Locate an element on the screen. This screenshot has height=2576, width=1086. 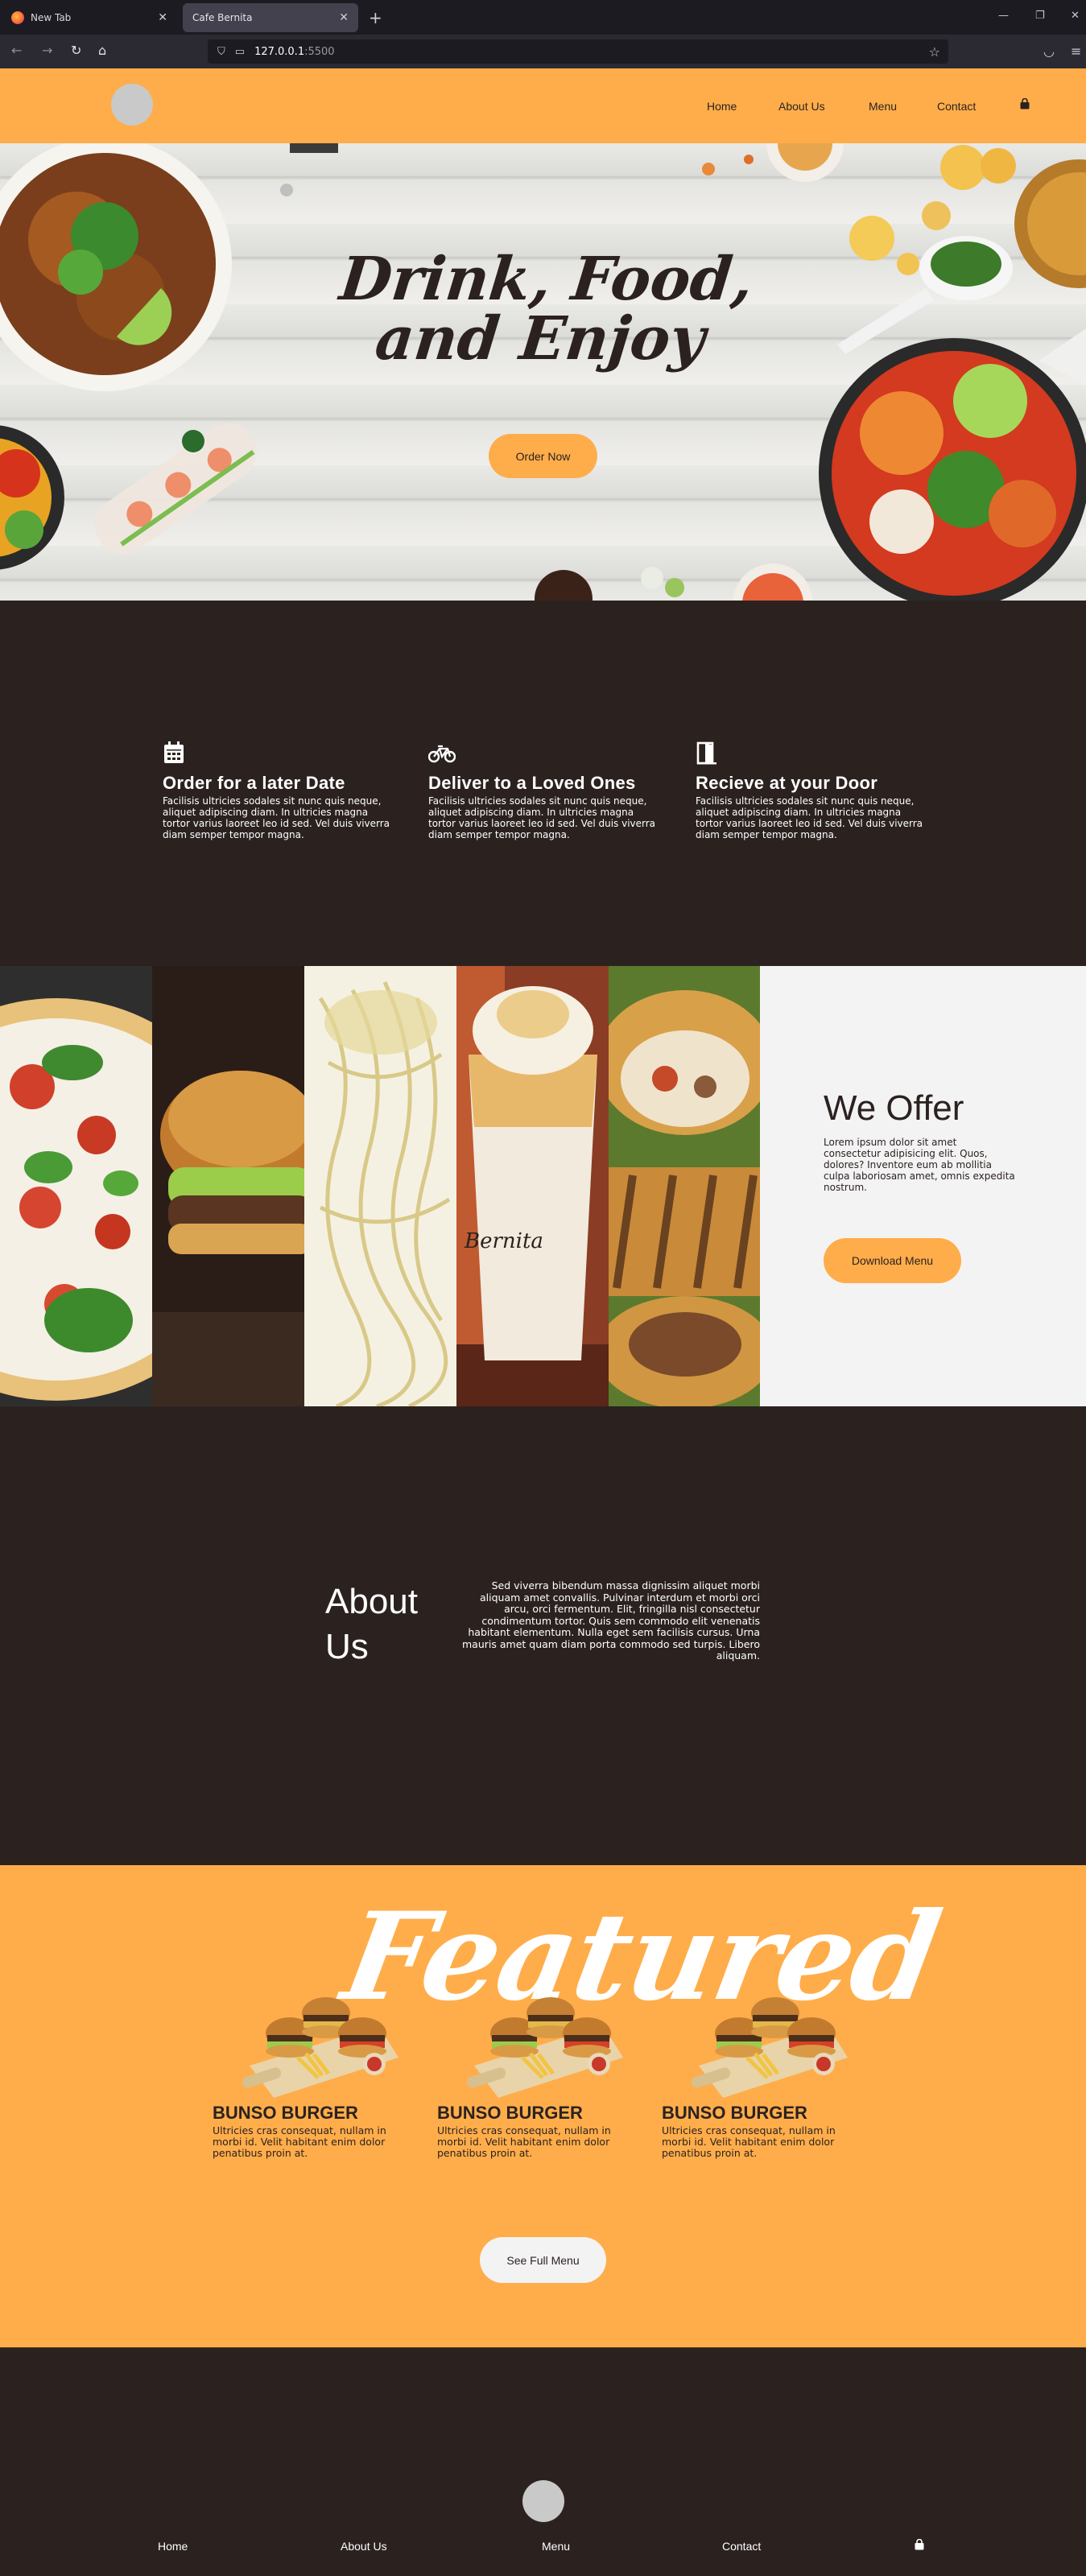
pizza-image is located at coordinates (76, 1186).